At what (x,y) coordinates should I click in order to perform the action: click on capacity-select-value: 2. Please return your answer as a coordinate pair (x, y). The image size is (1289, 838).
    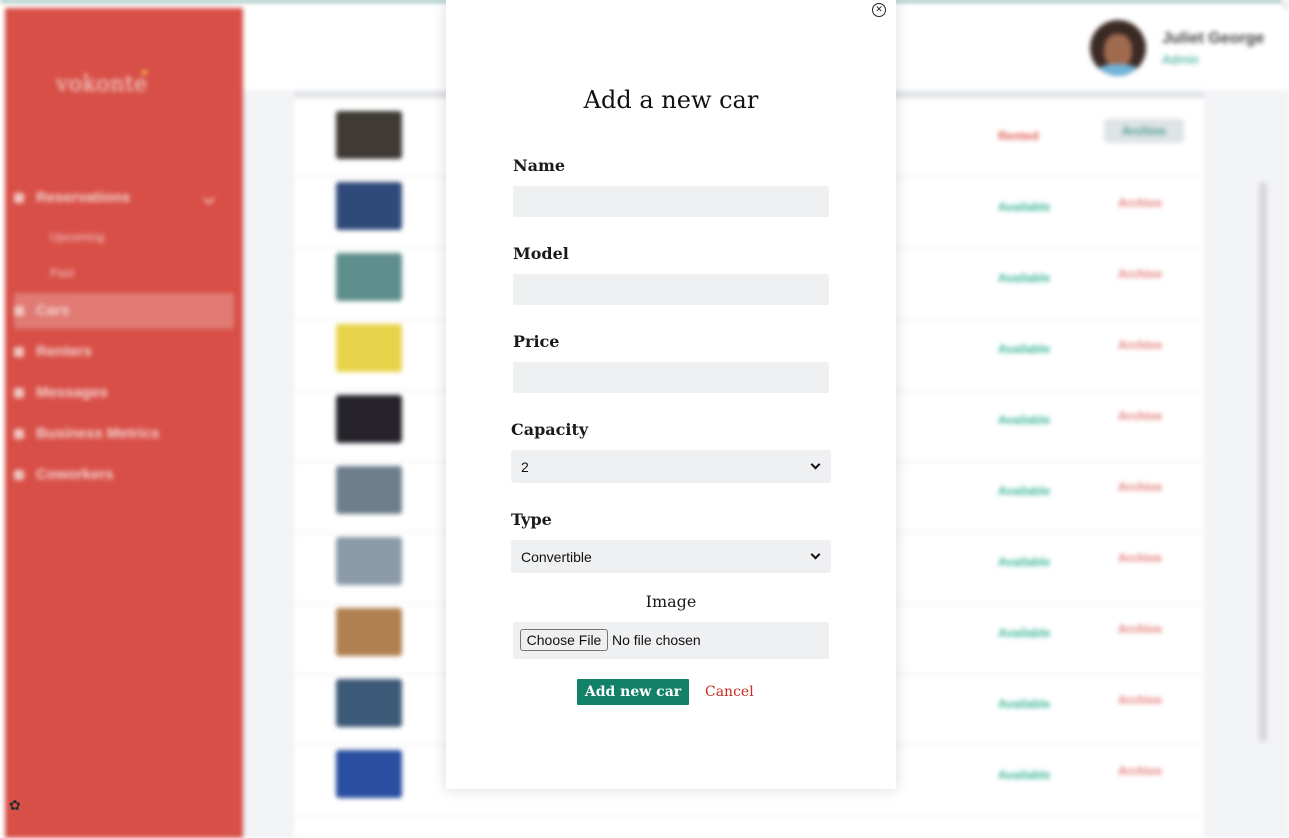
    Looking at the image, I should click on (525, 466).